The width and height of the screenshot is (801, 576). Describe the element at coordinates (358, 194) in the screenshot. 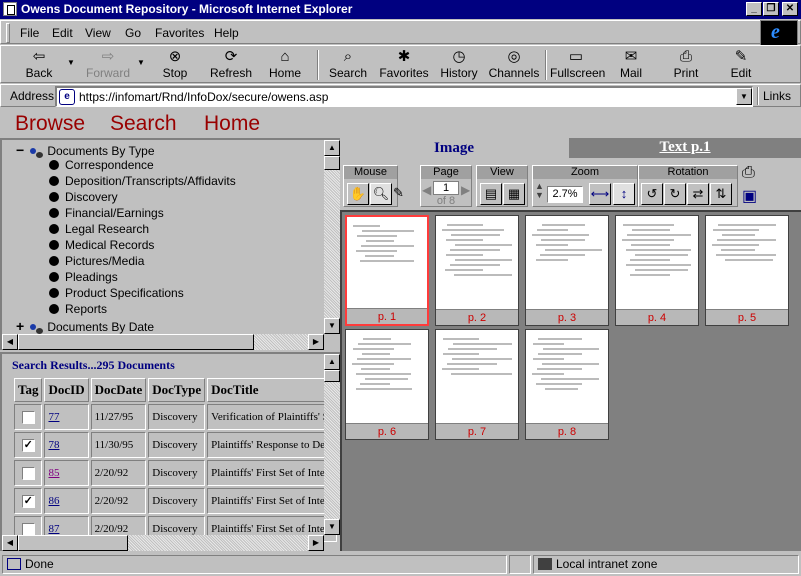

I see `pan-hand-icon: ✋` at that location.